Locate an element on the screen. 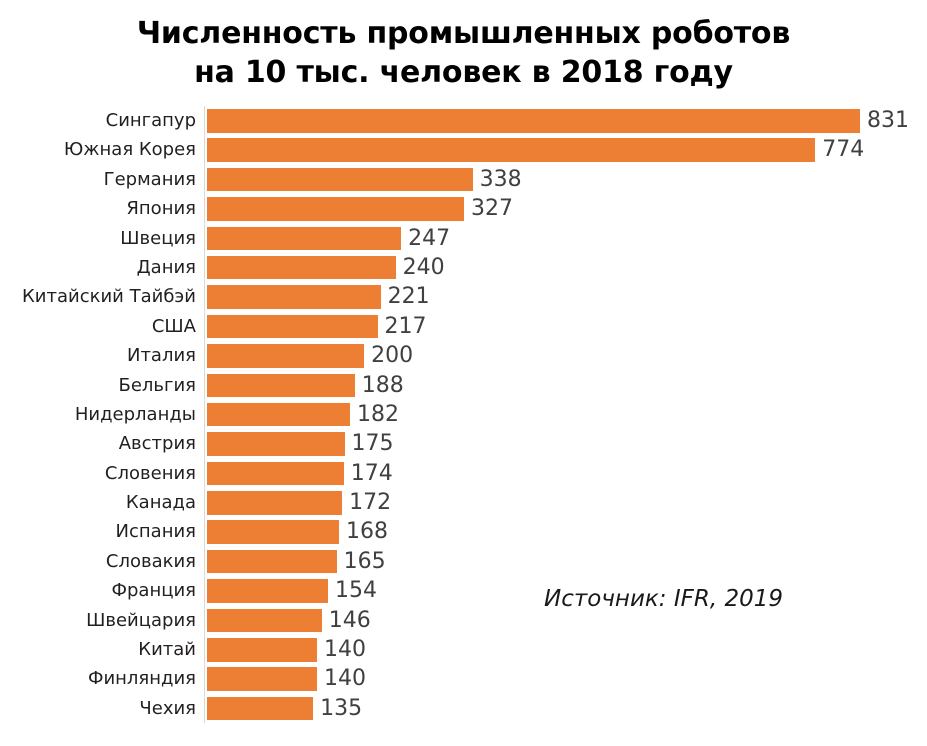 The image size is (927, 746). chart-title-line-2: на 10 тыс. человек в 2018 году is located at coordinates (463, 72).